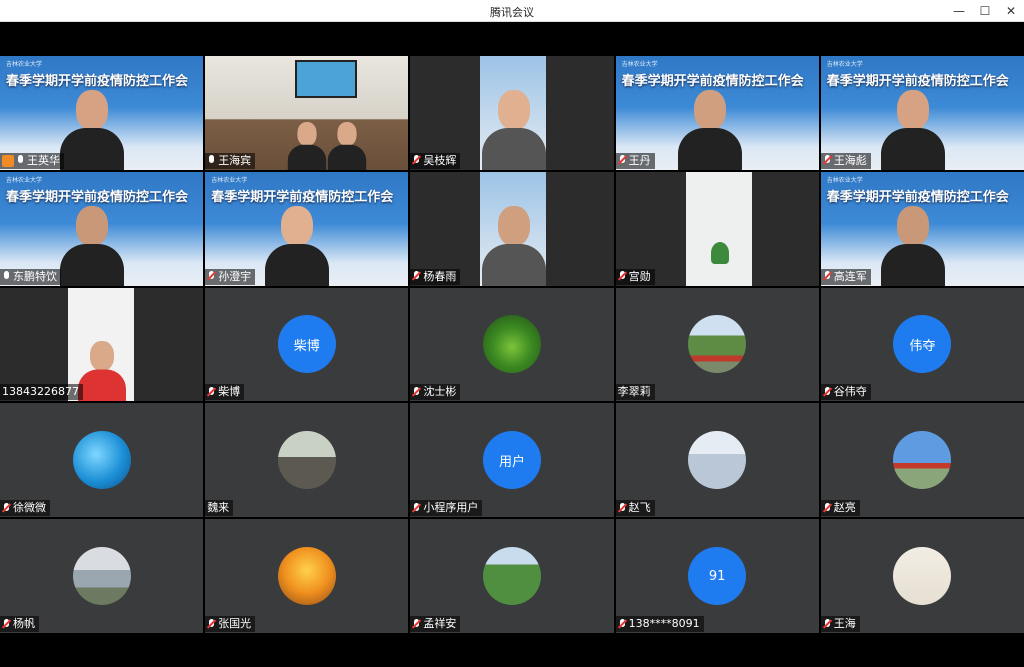  What do you see at coordinates (307, 113) in the screenshot?
I see `participant-tile: 王海宾` at bounding box center [307, 113].